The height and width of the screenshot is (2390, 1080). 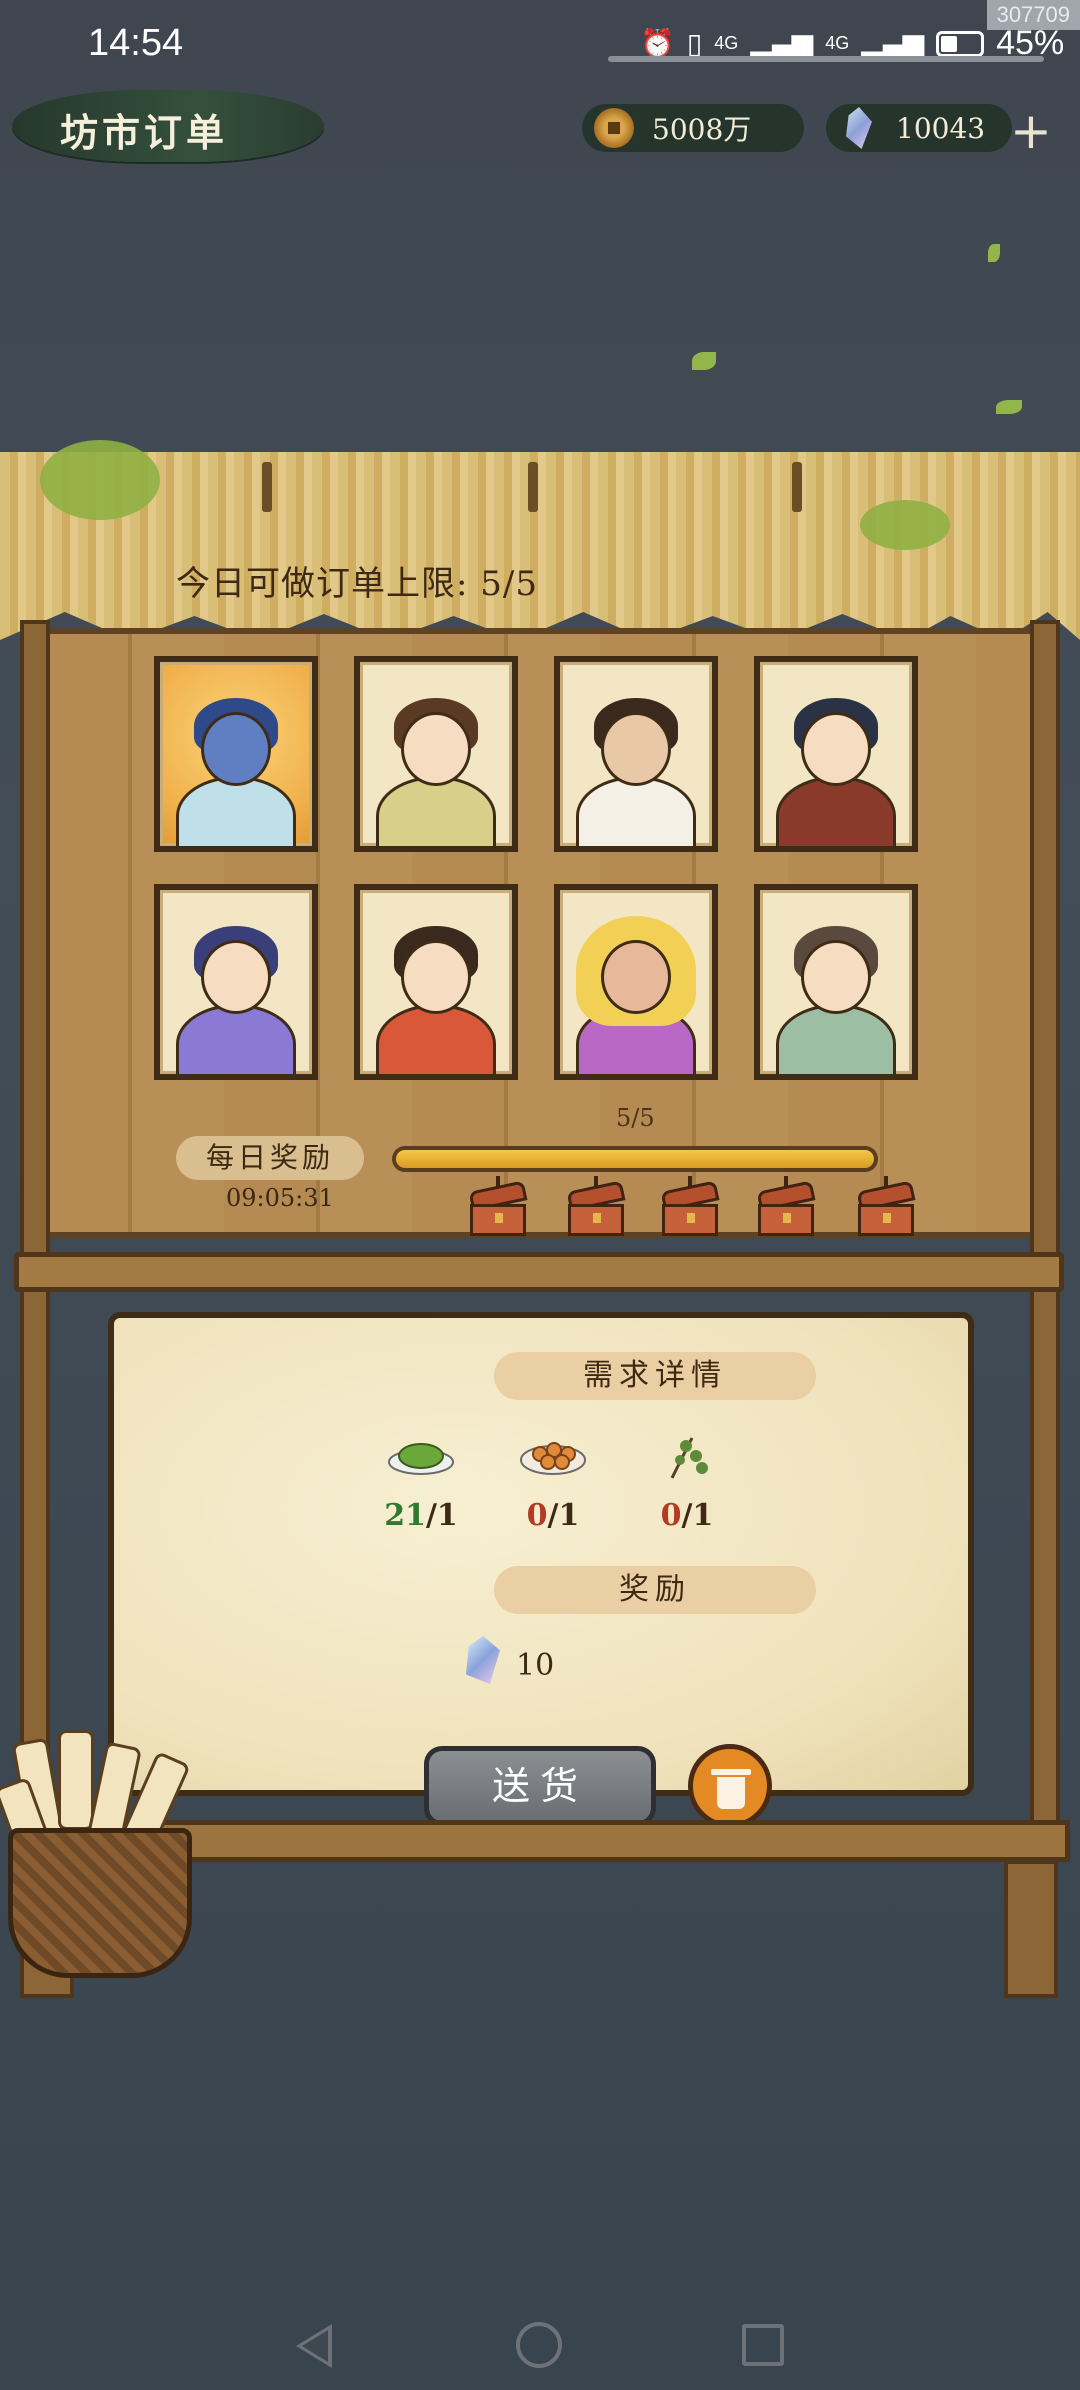 What do you see at coordinates (421, 1482) in the screenshot?
I see `required-item-1: 21/1` at bounding box center [421, 1482].